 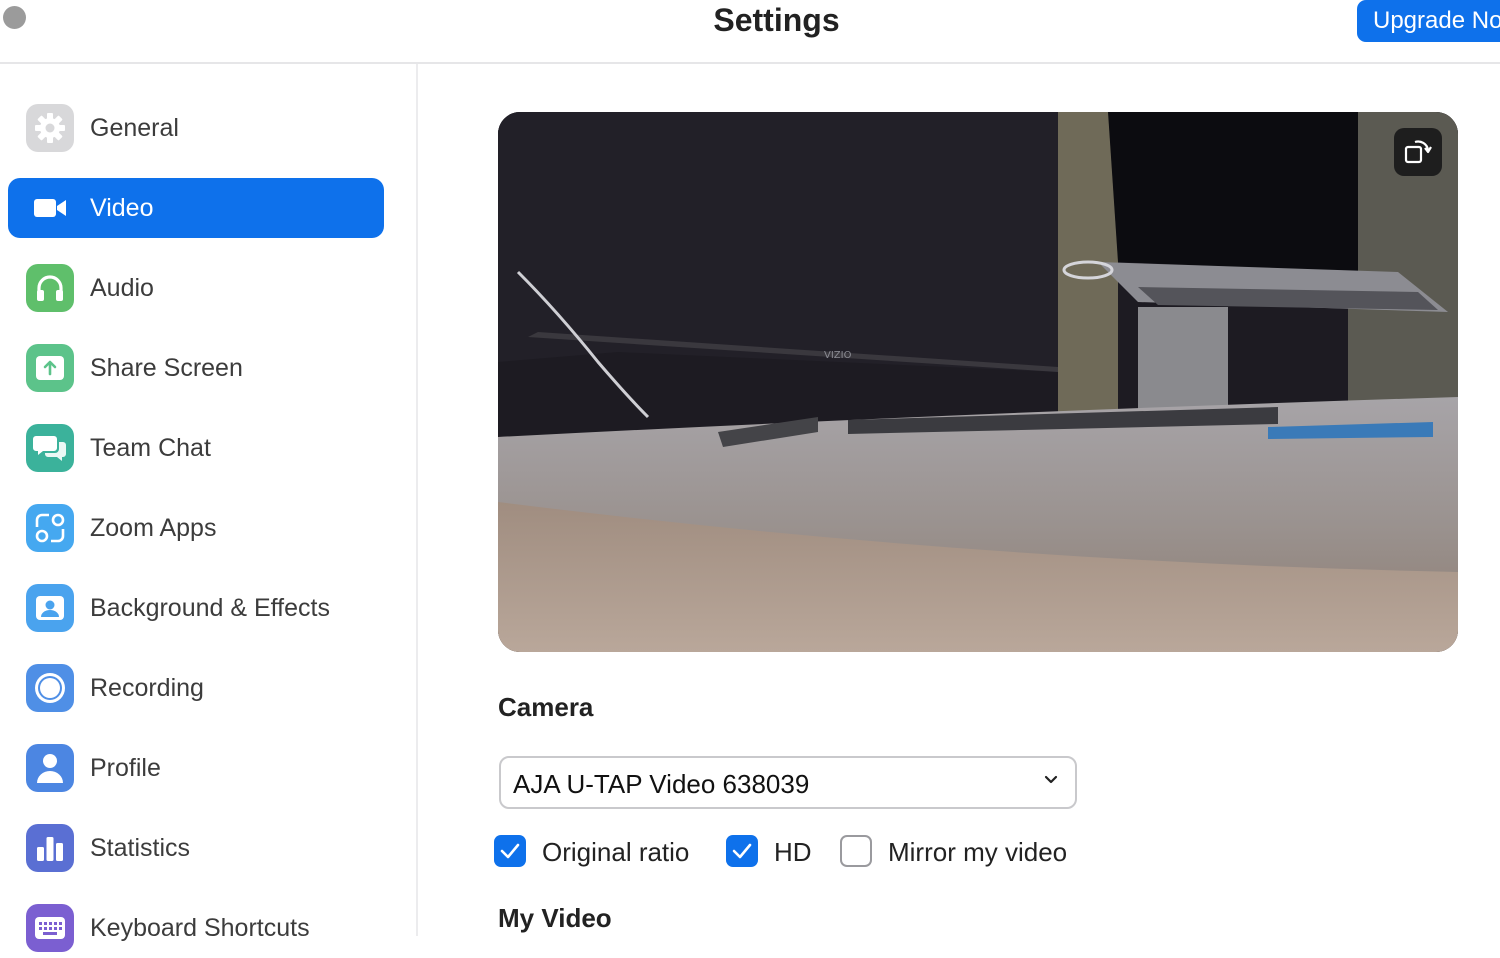 I want to click on option-label: Mirror my video, so click(x=978, y=852).